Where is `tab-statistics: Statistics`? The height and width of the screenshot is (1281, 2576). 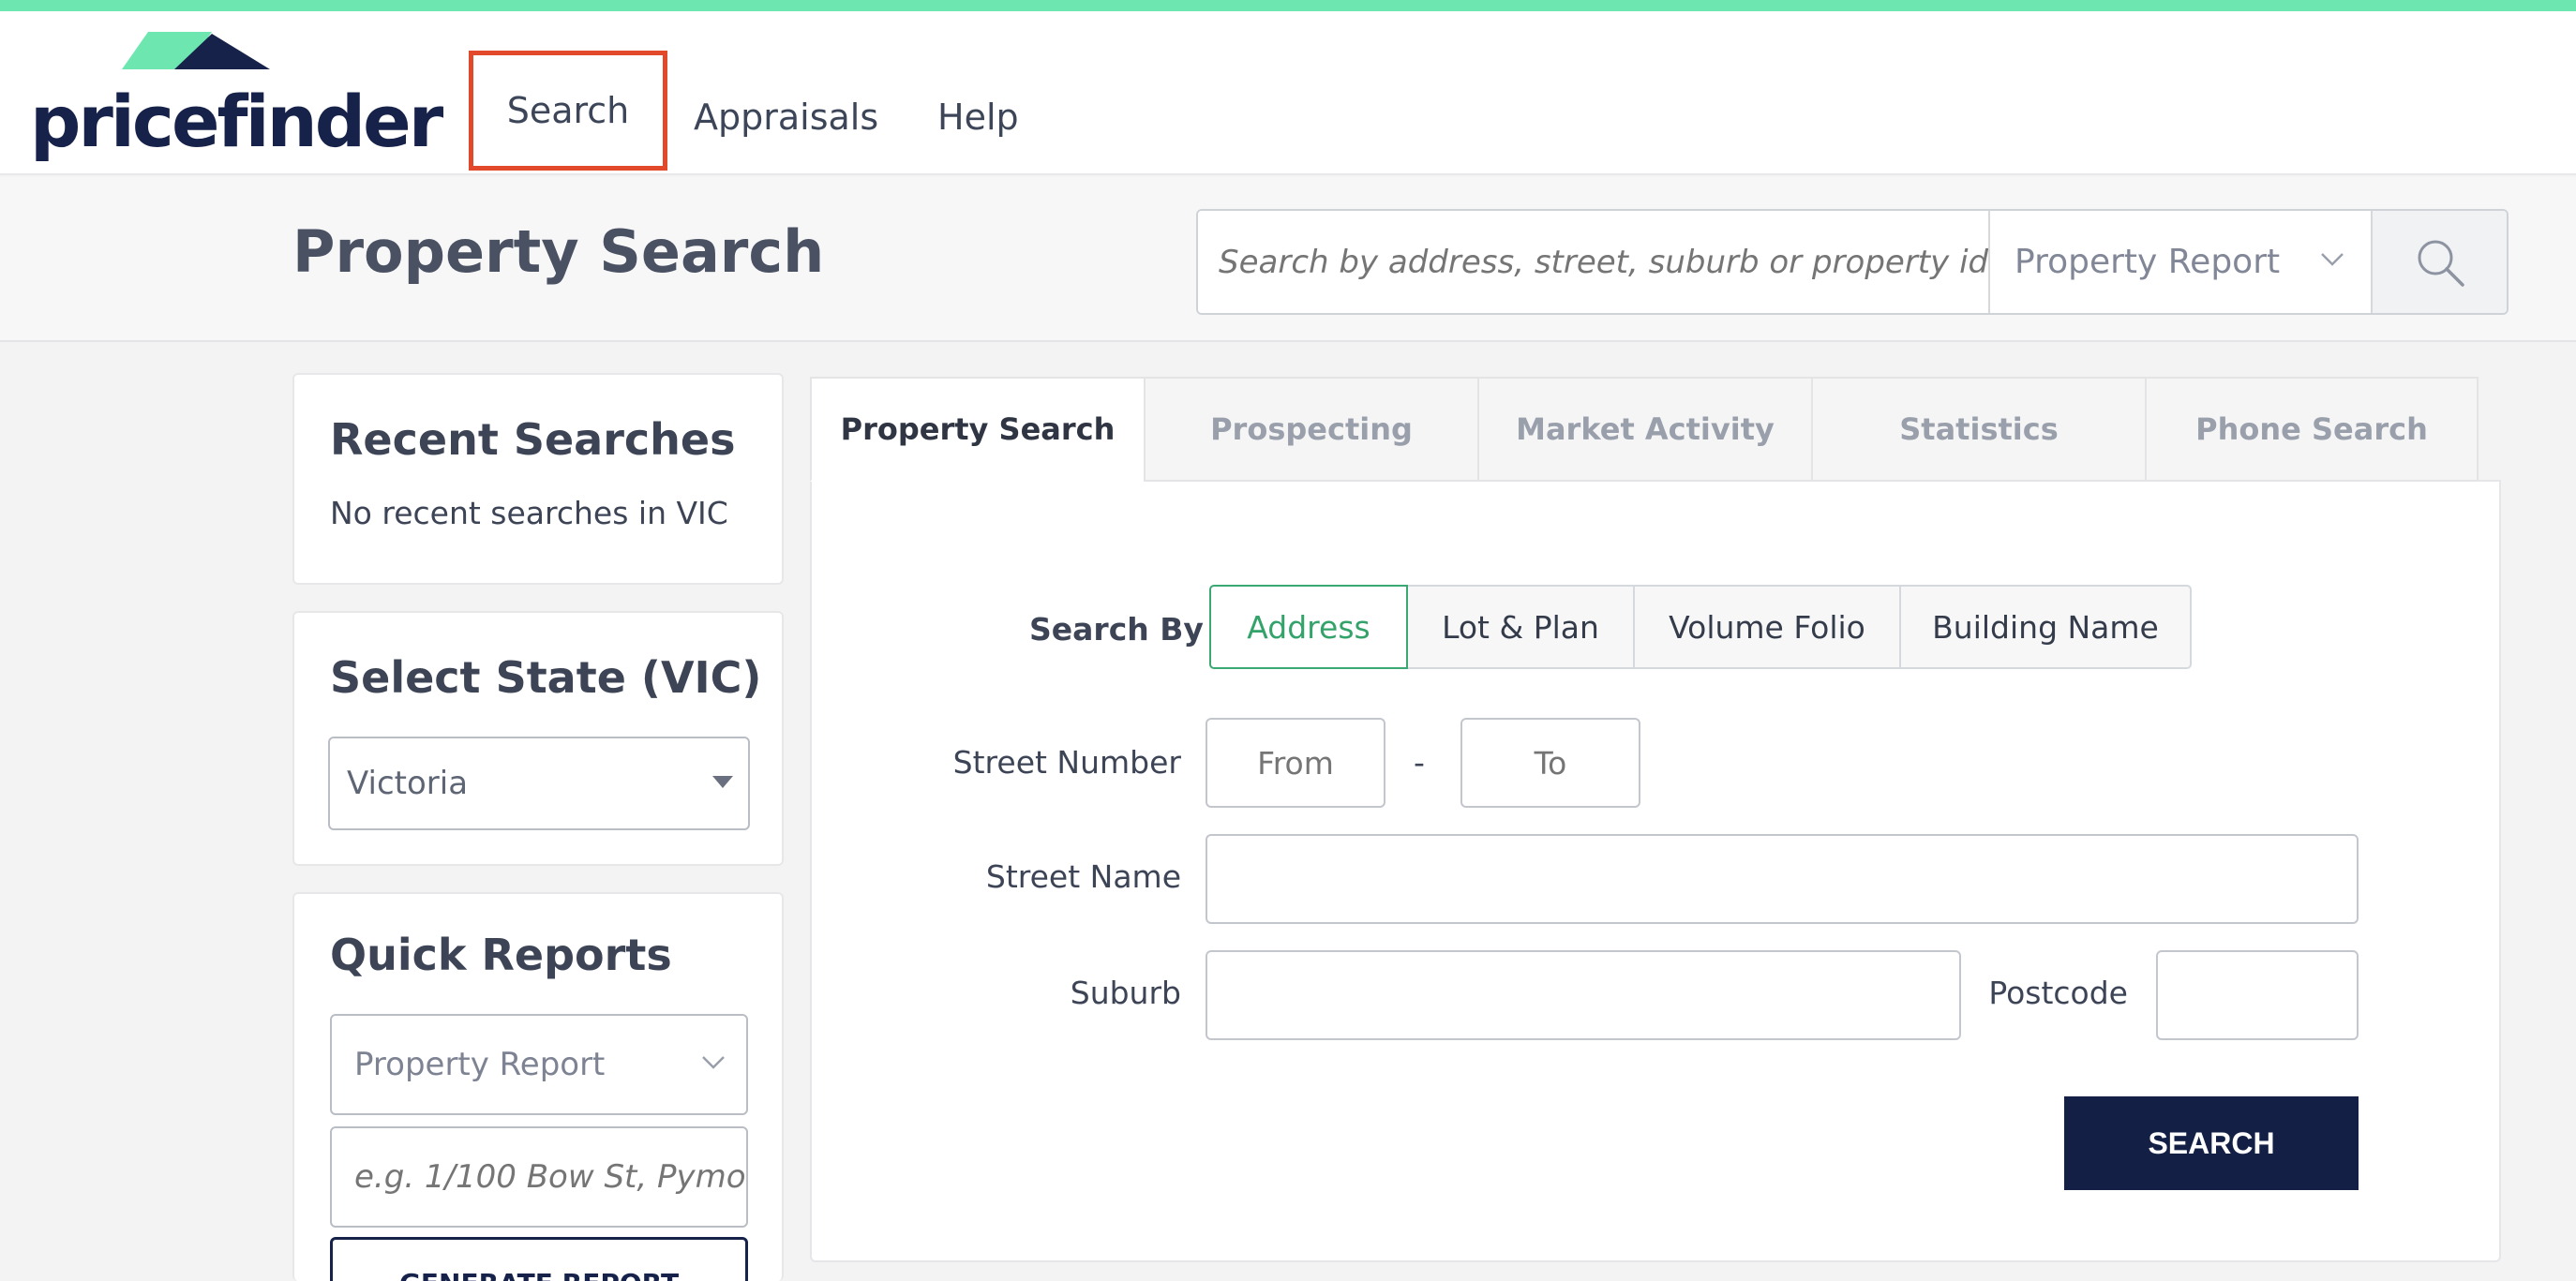 tab-statistics: Statistics is located at coordinates (1978, 429).